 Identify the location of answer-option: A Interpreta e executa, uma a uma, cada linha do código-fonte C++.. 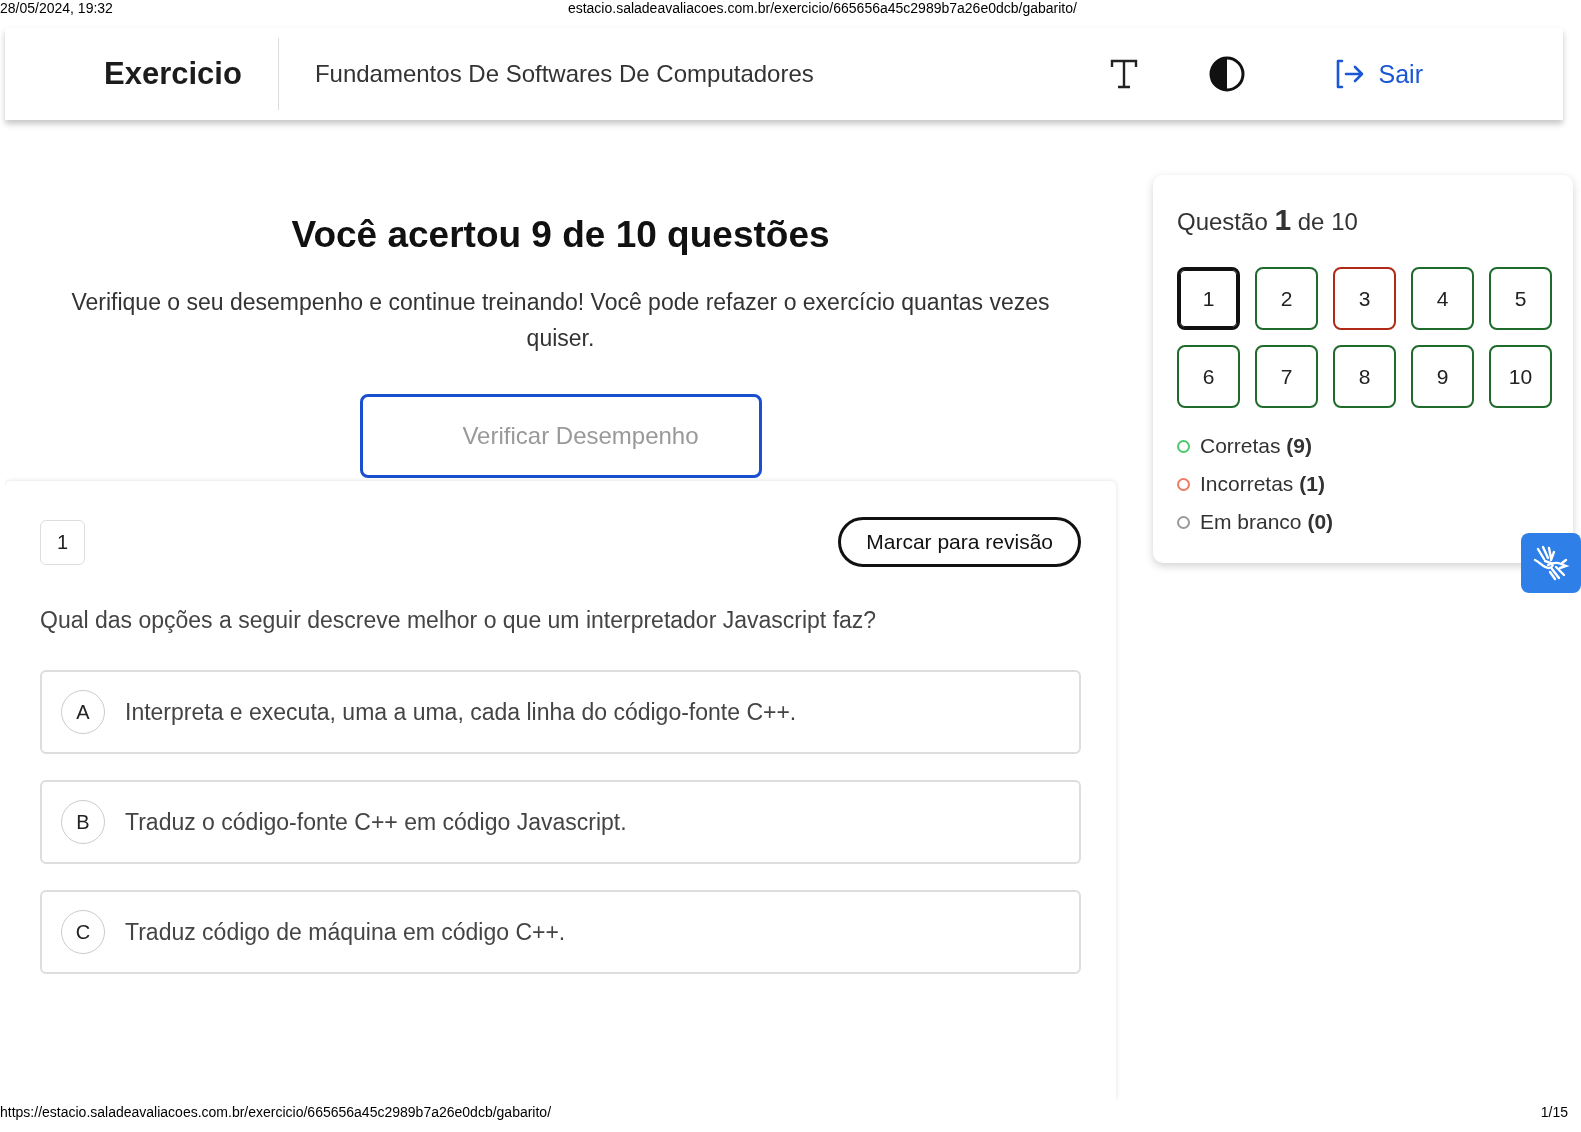
(560, 712).